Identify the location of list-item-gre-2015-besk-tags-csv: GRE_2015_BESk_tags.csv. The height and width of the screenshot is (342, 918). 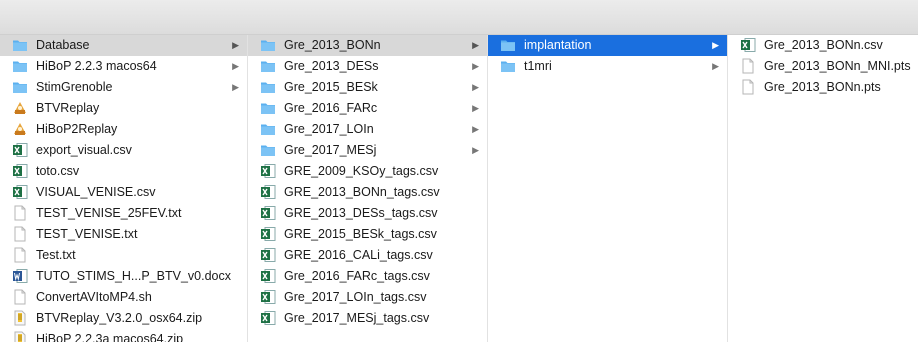
(367, 234).